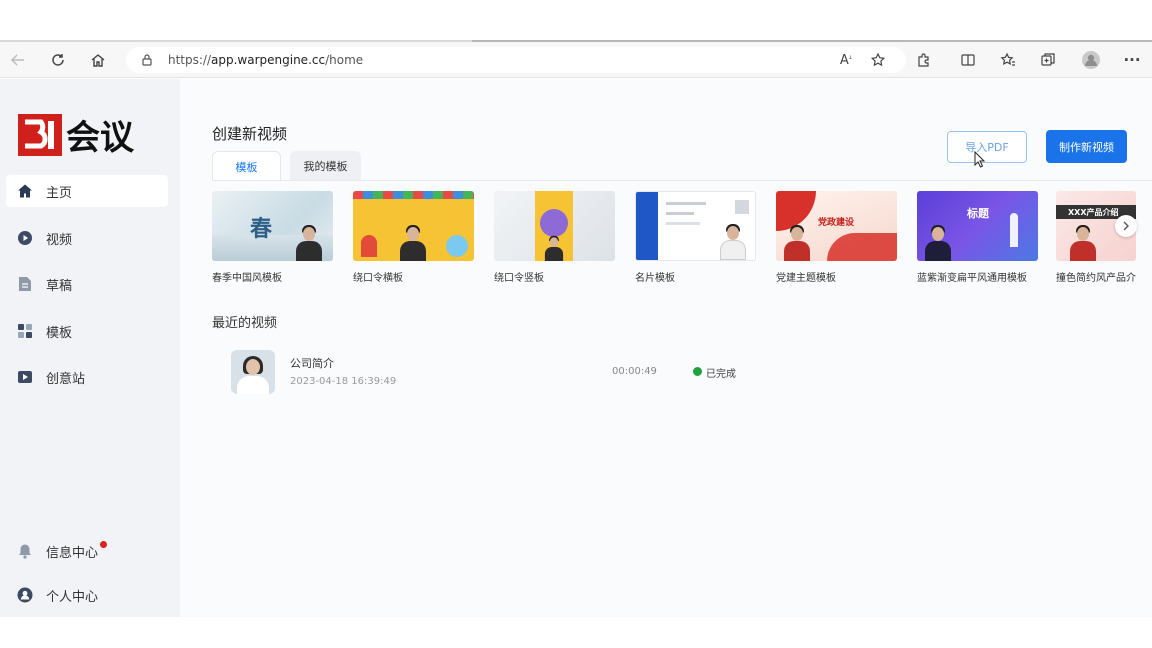 This screenshot has width=1152, height=648. What do you see at coordinates (1126, 226) in the screenshot?
I see `chevron-right-icon` at bounding box center [1126, 226].